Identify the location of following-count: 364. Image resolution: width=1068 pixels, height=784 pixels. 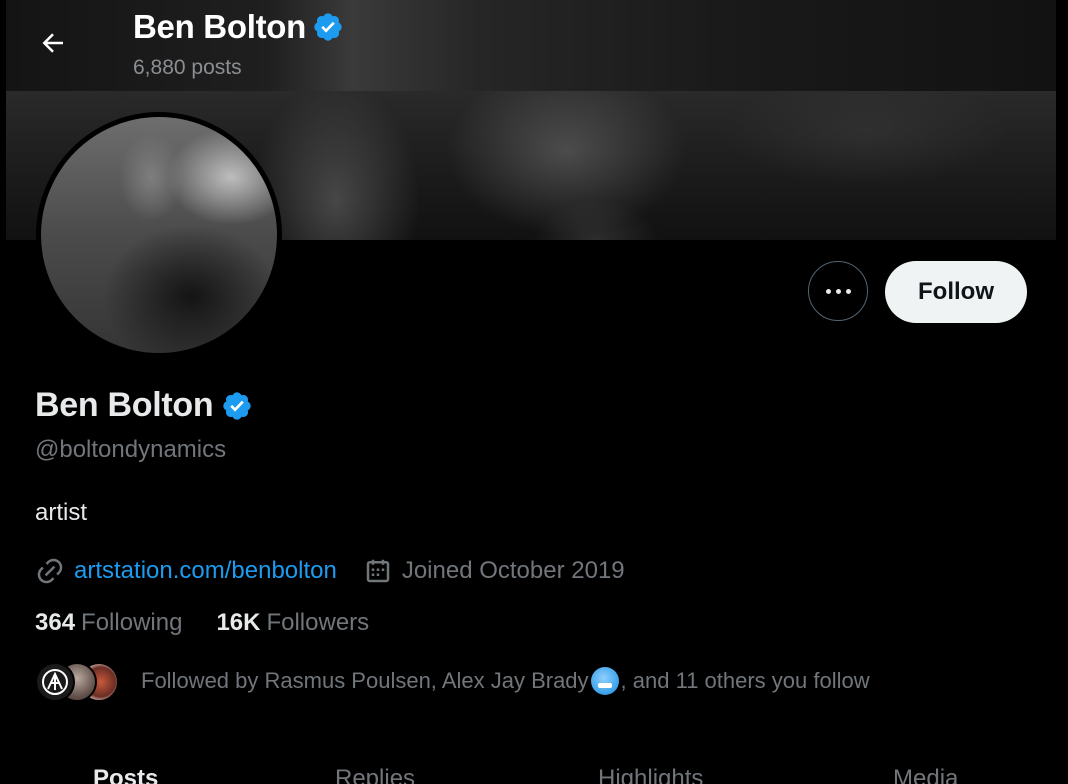
(55, 622).